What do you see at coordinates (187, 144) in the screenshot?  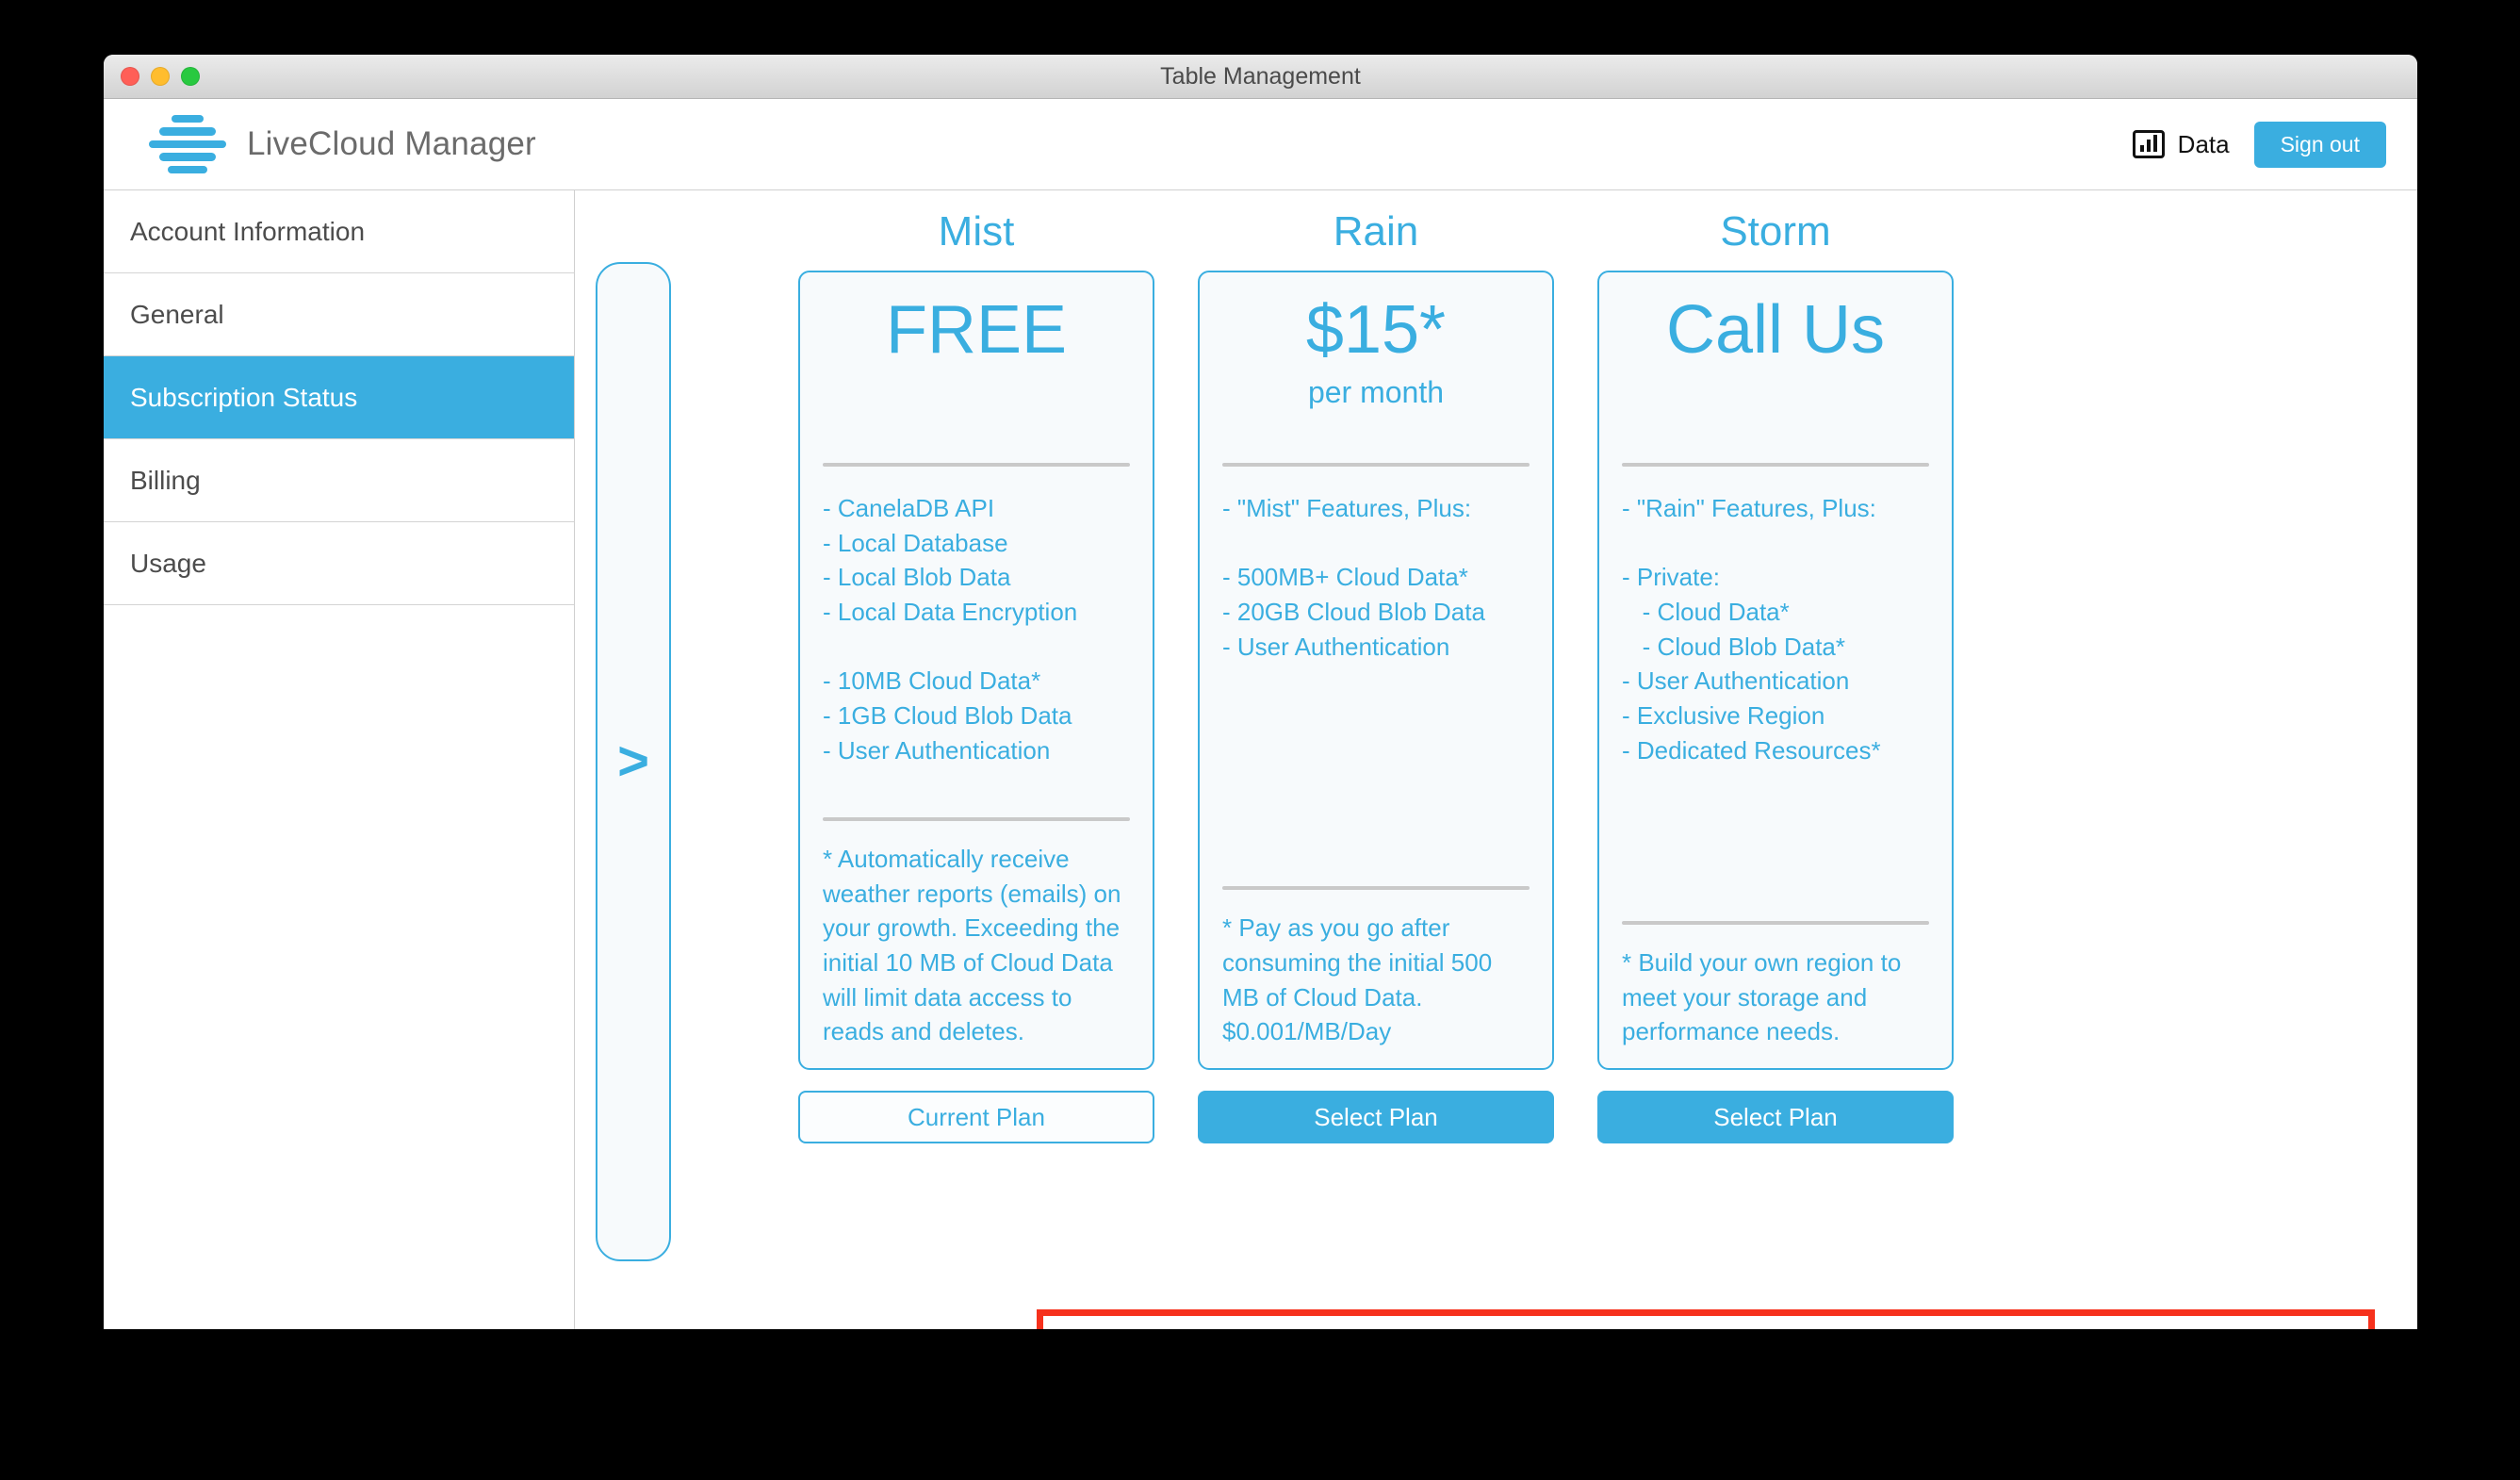 I see `stacked-bars-logo-icon` at bounding box center [187, 144].